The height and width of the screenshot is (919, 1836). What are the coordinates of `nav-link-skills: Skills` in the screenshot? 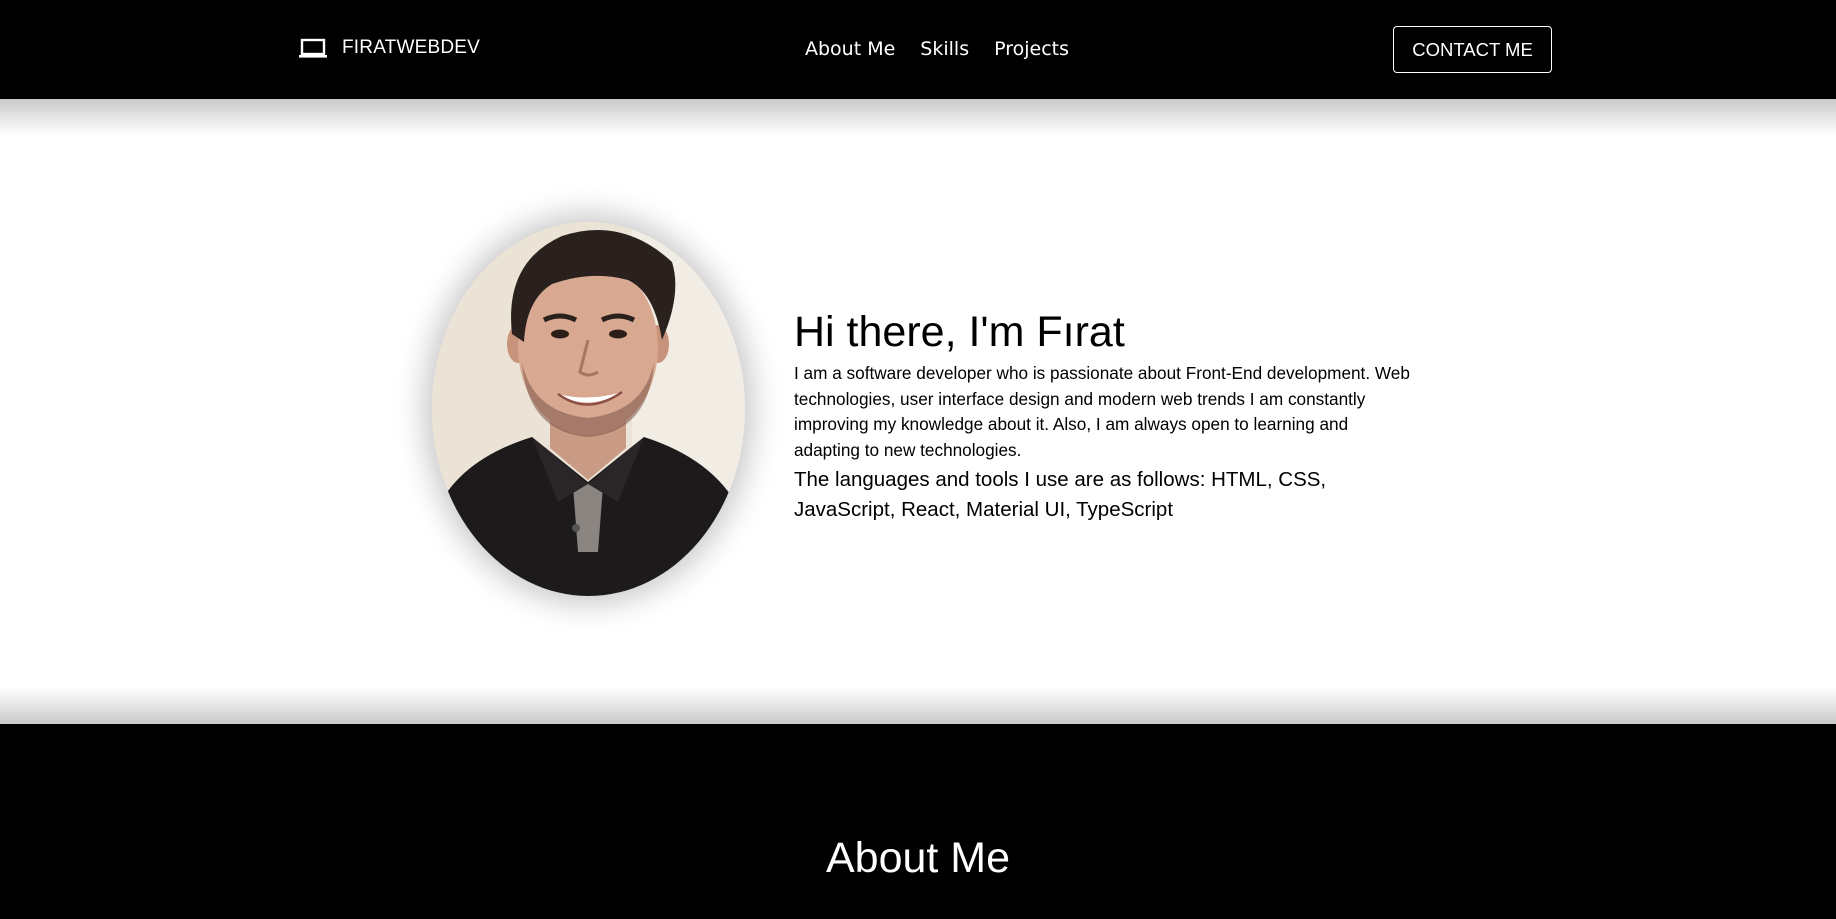 It's located at (944, 49).